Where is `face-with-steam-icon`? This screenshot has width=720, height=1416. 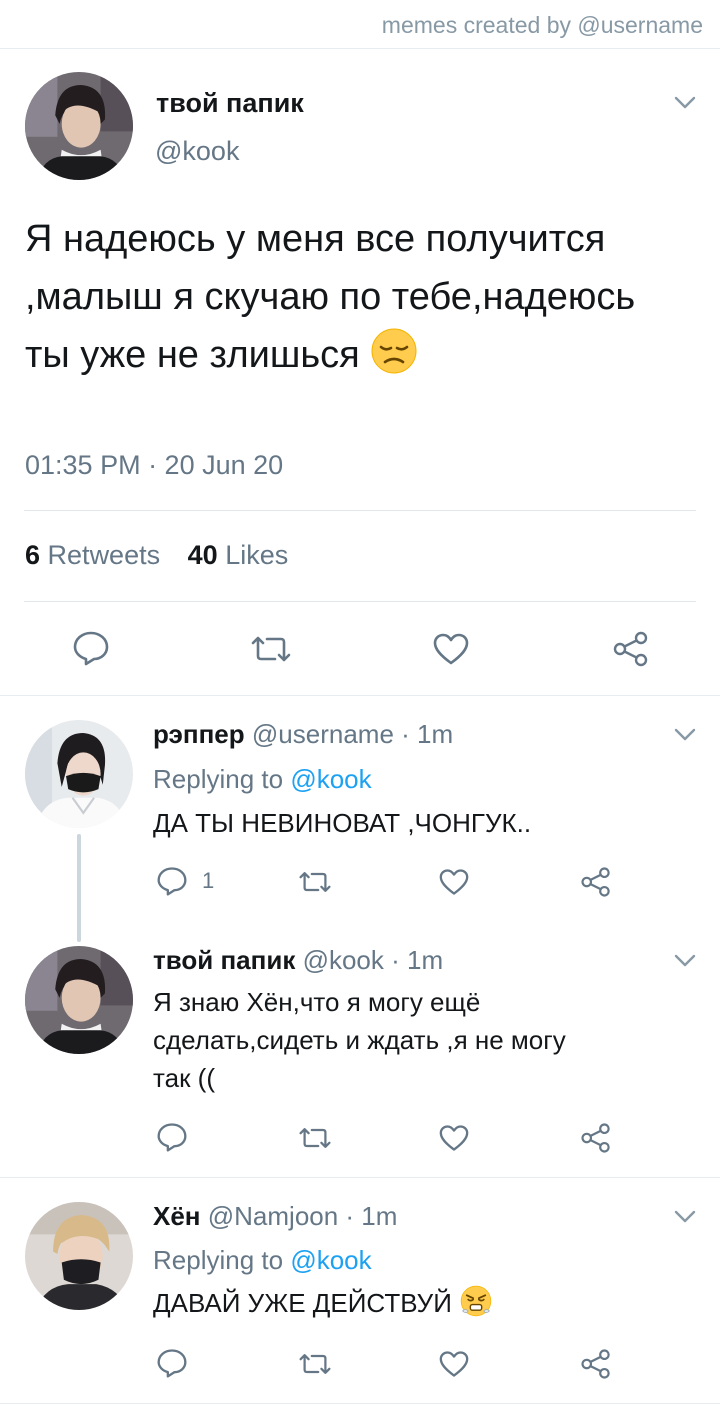
face-with-steam-icon is located at coordinates (476, 1301).